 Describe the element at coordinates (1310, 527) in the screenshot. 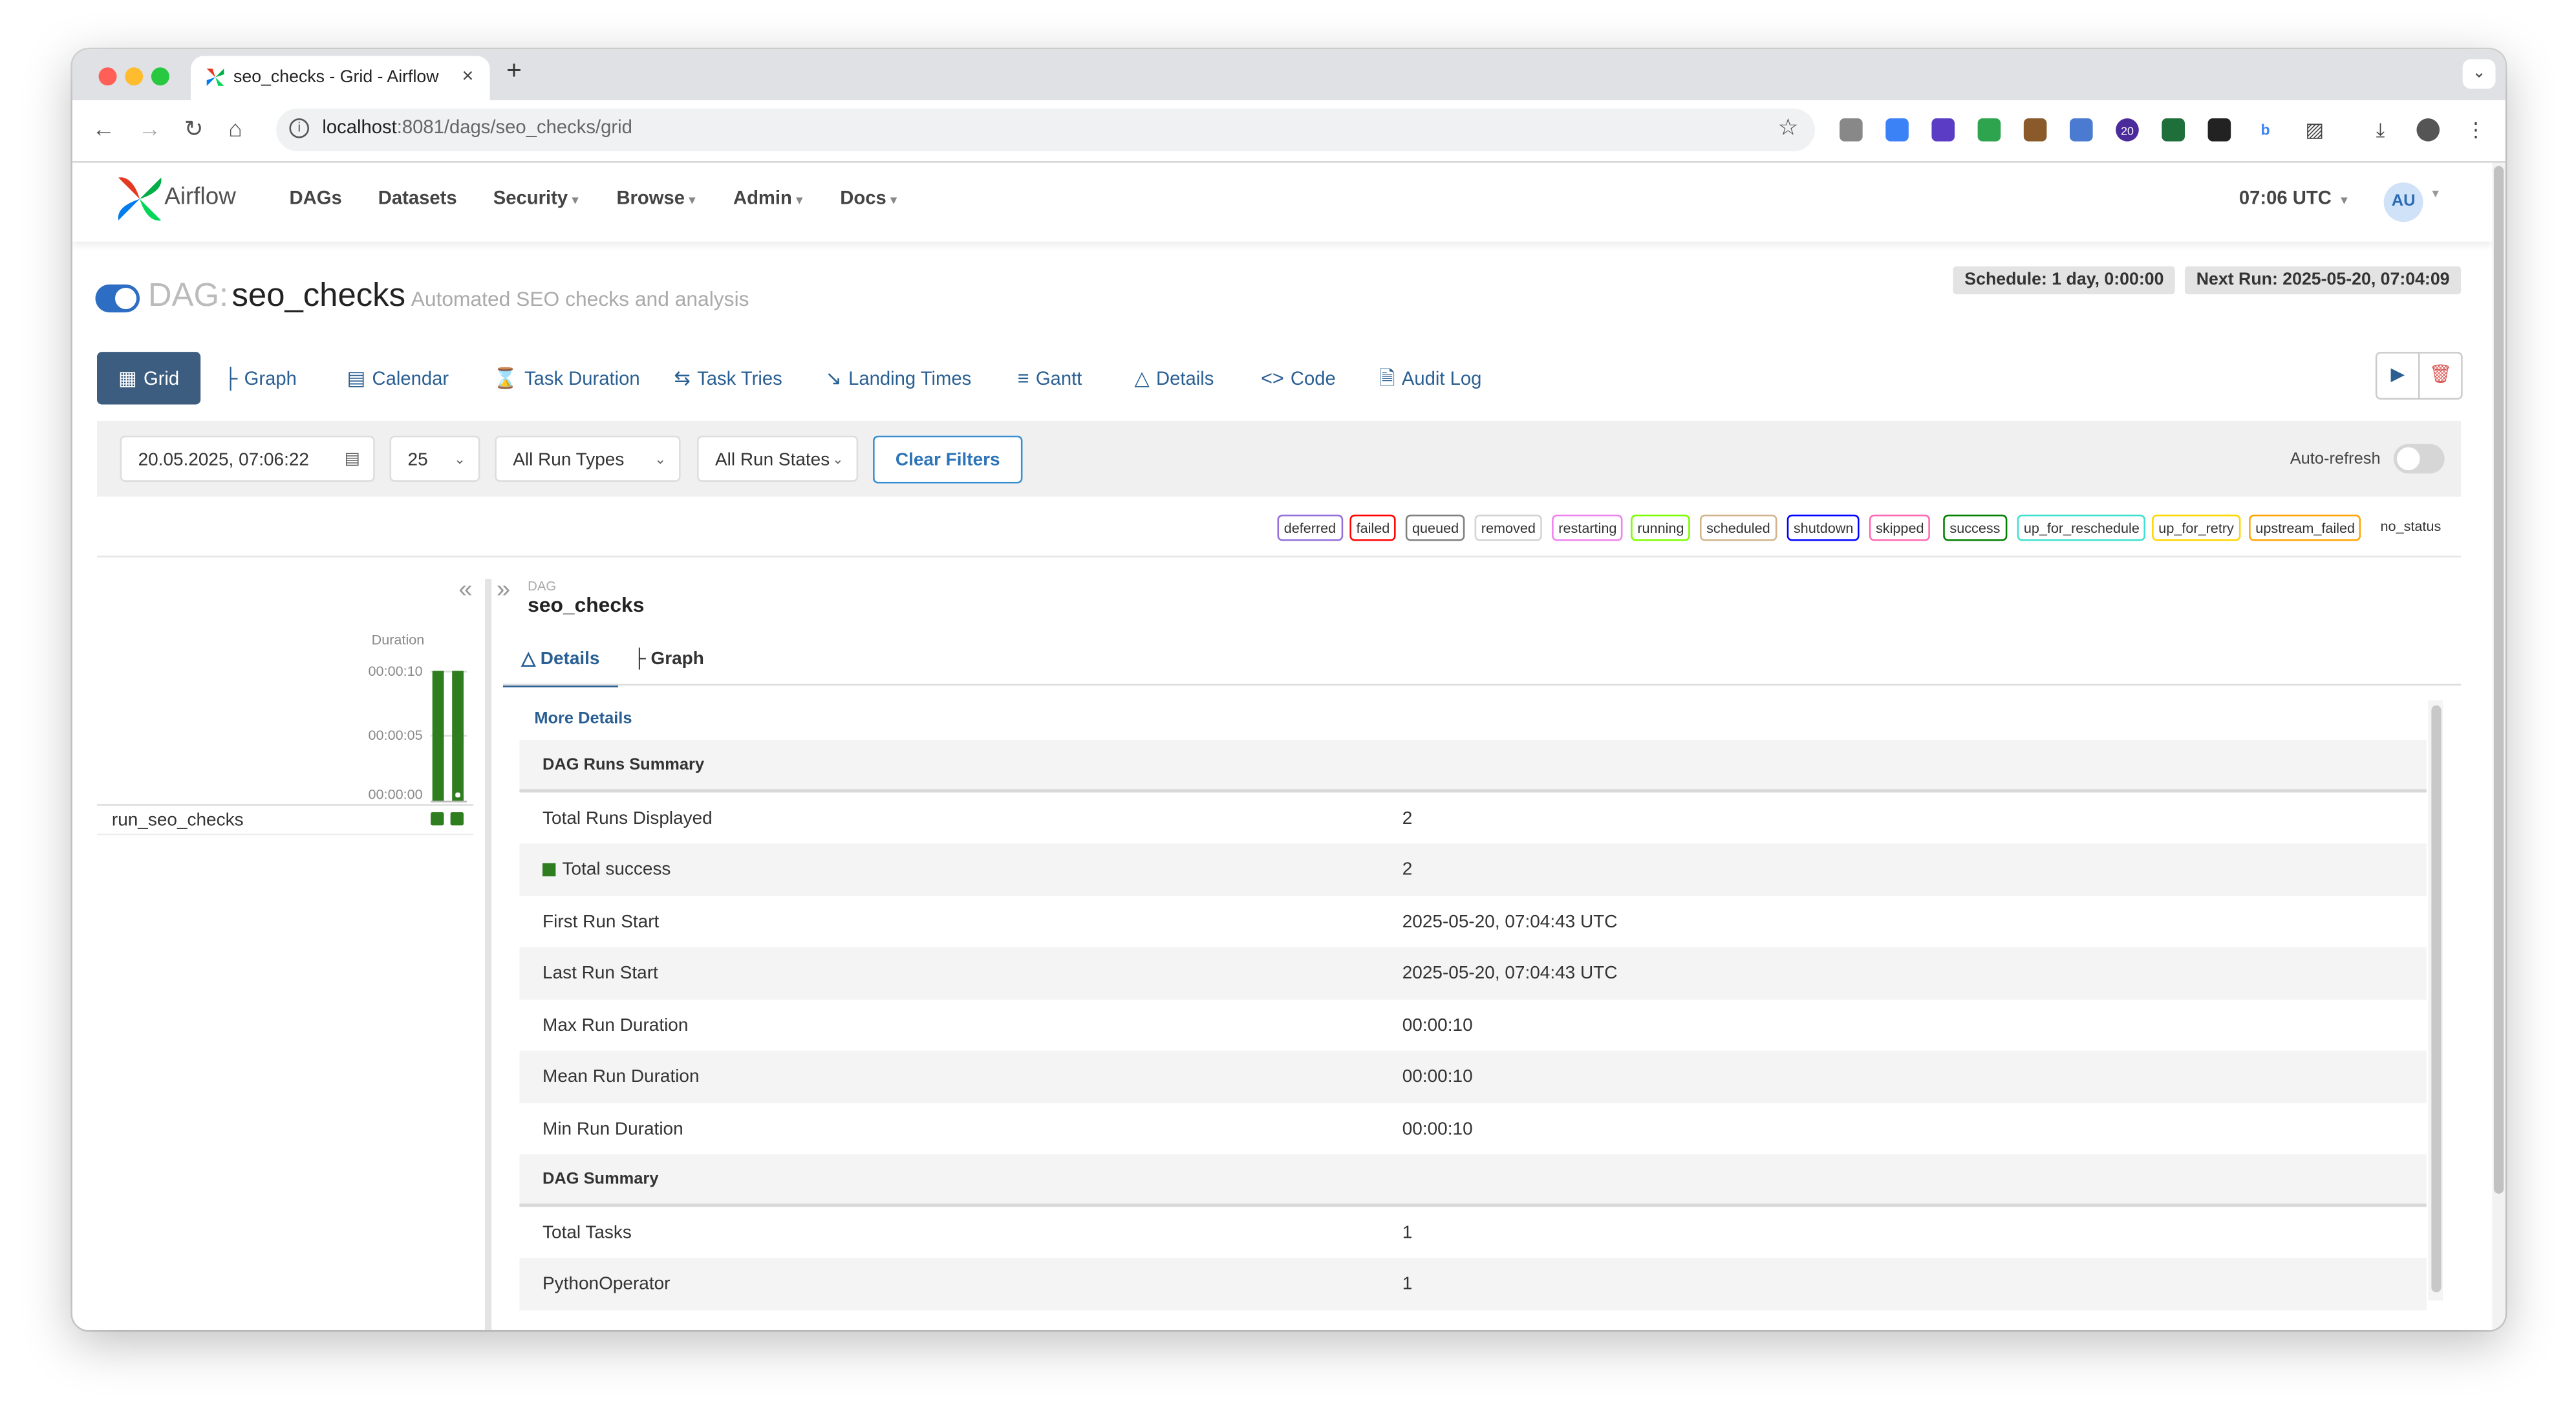

I see `legend-deferred: deferred` at that location.